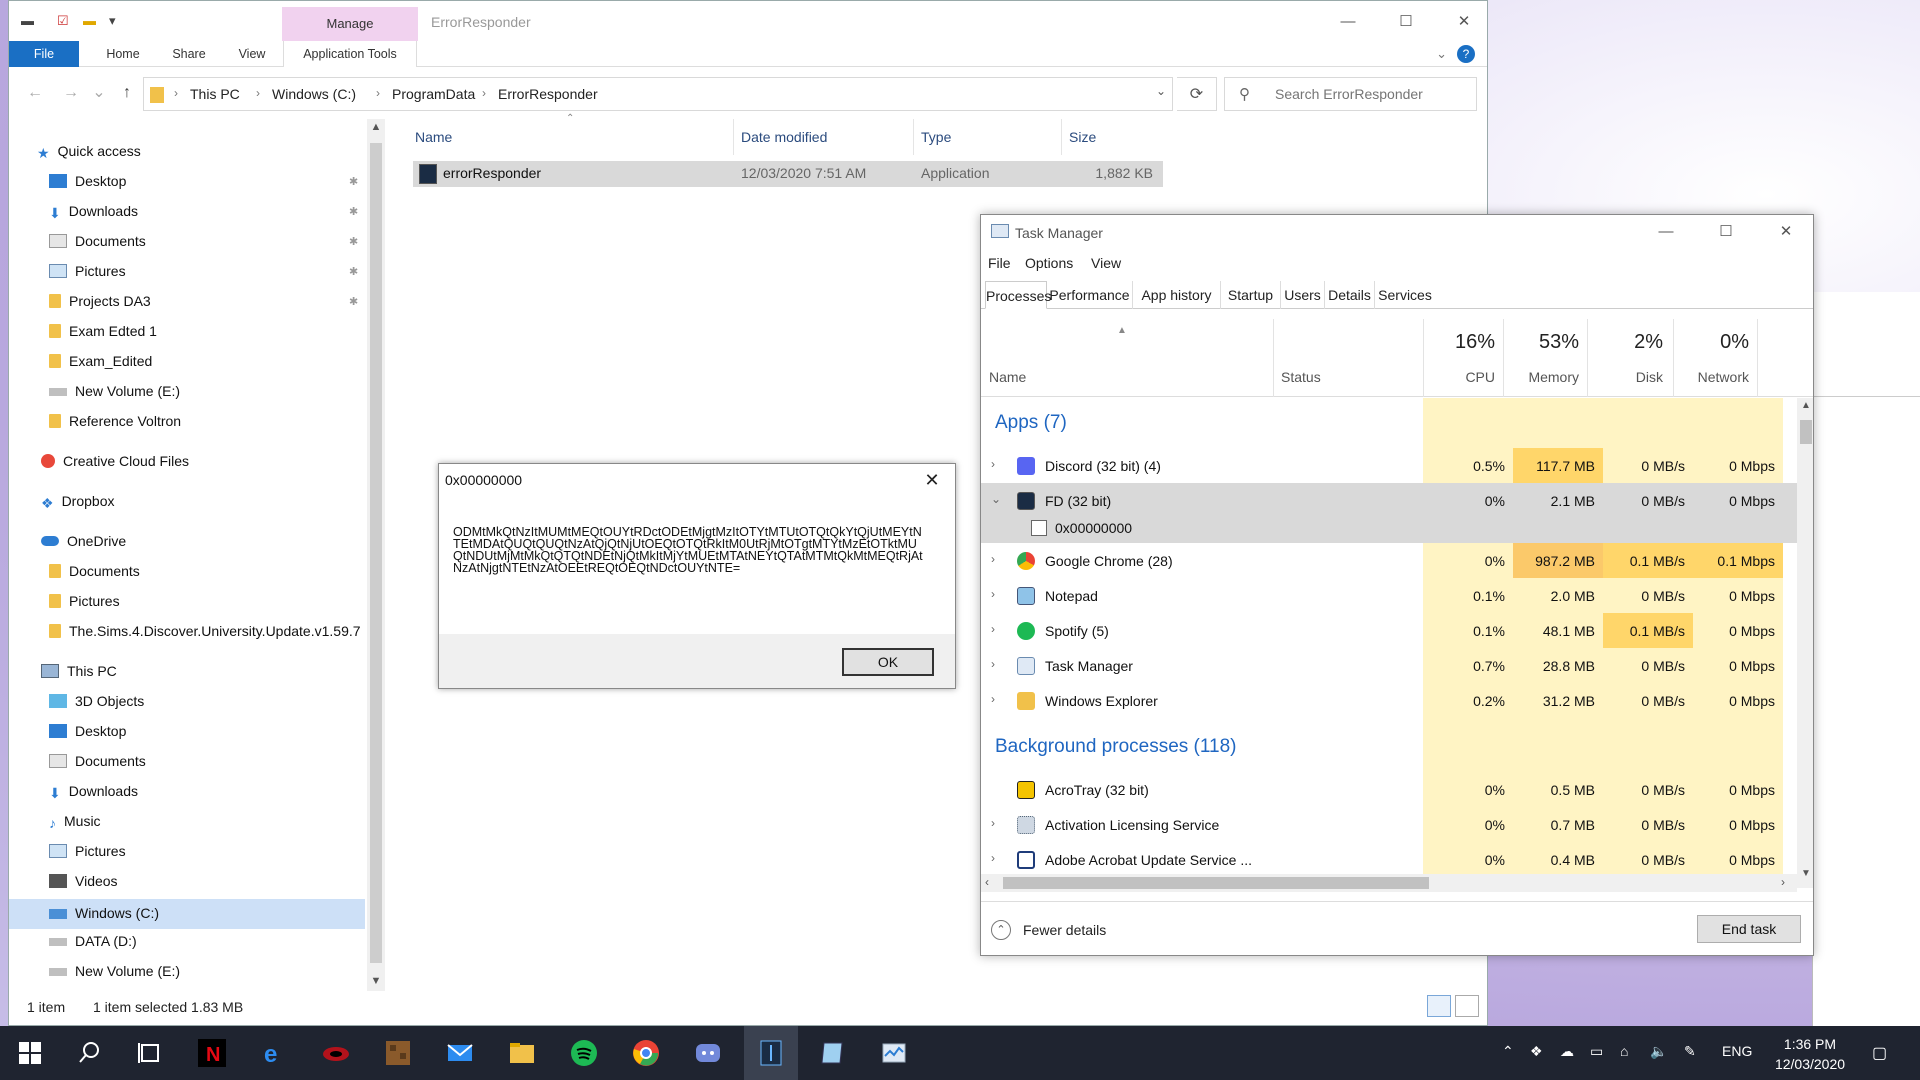 Image resolution: width=1920 pixels, height=1080 pixels. Describe the element at coordinates (93, 941) in the screenshot. I see `nav-data-d: DATA (D:)` at that location.